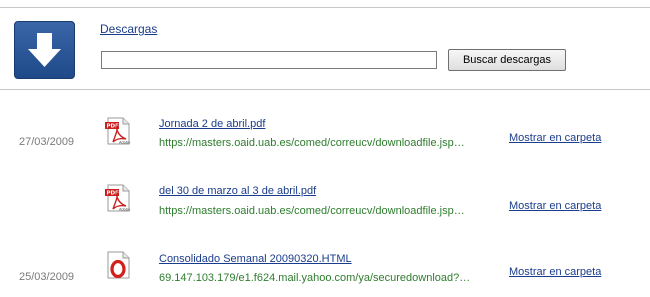  Describe the element at coordinates (128, 29) in the screenshot. I see `downloads-title-link: Descargas` at that location.